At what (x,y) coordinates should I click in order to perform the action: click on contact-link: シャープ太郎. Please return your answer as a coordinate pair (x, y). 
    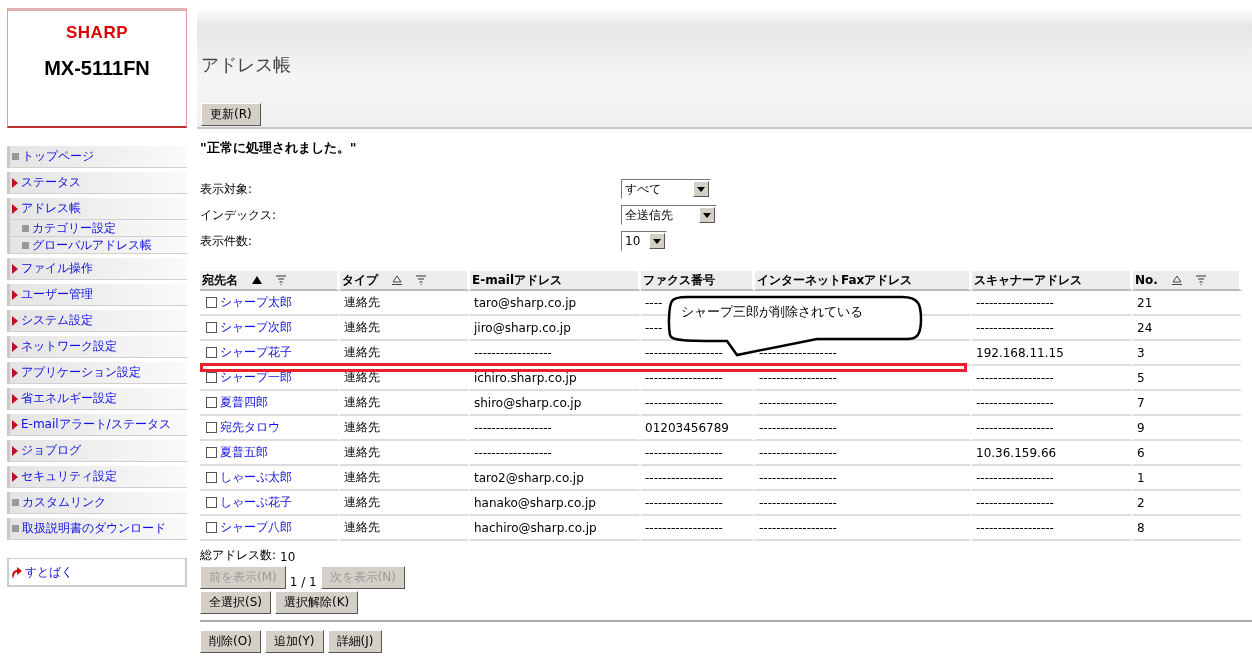
    Looking at the image, I should click on (256, 302).